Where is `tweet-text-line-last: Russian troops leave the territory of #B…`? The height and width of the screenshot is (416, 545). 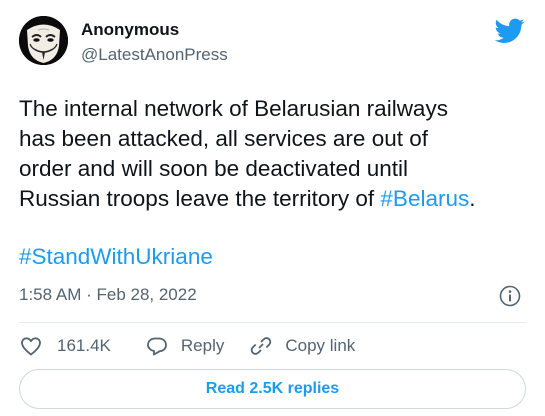
tweet-text-line-last: Russian troops leave the territory of #B… is located at coordinates (274, 199).